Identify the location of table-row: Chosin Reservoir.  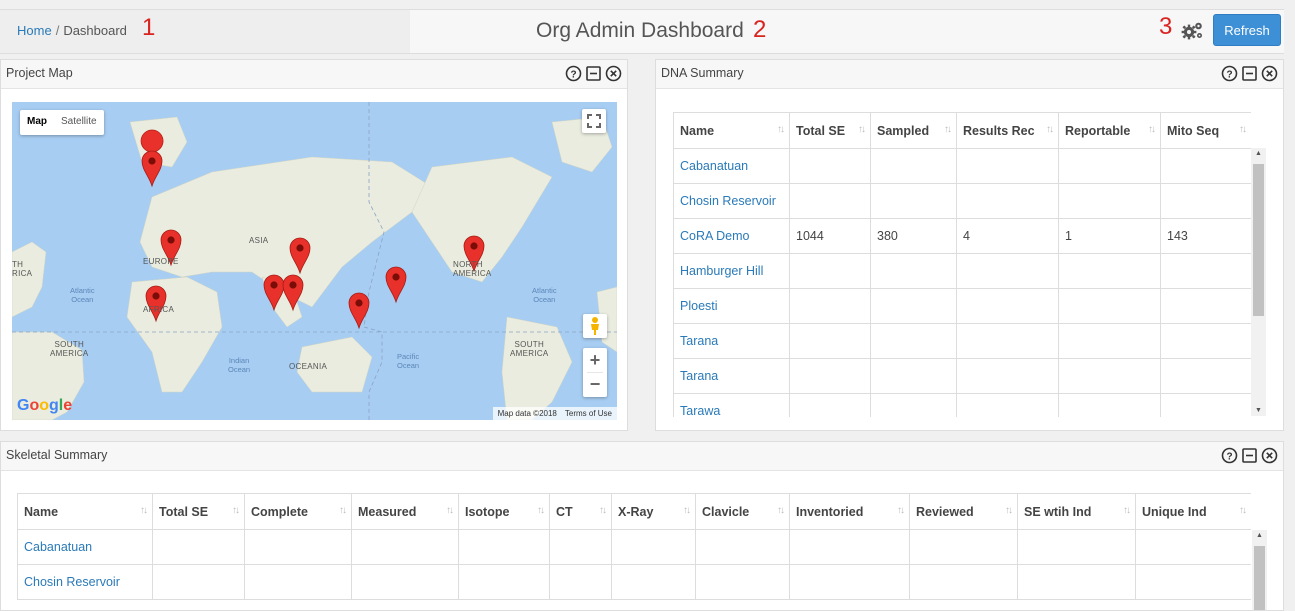
(634, 582).